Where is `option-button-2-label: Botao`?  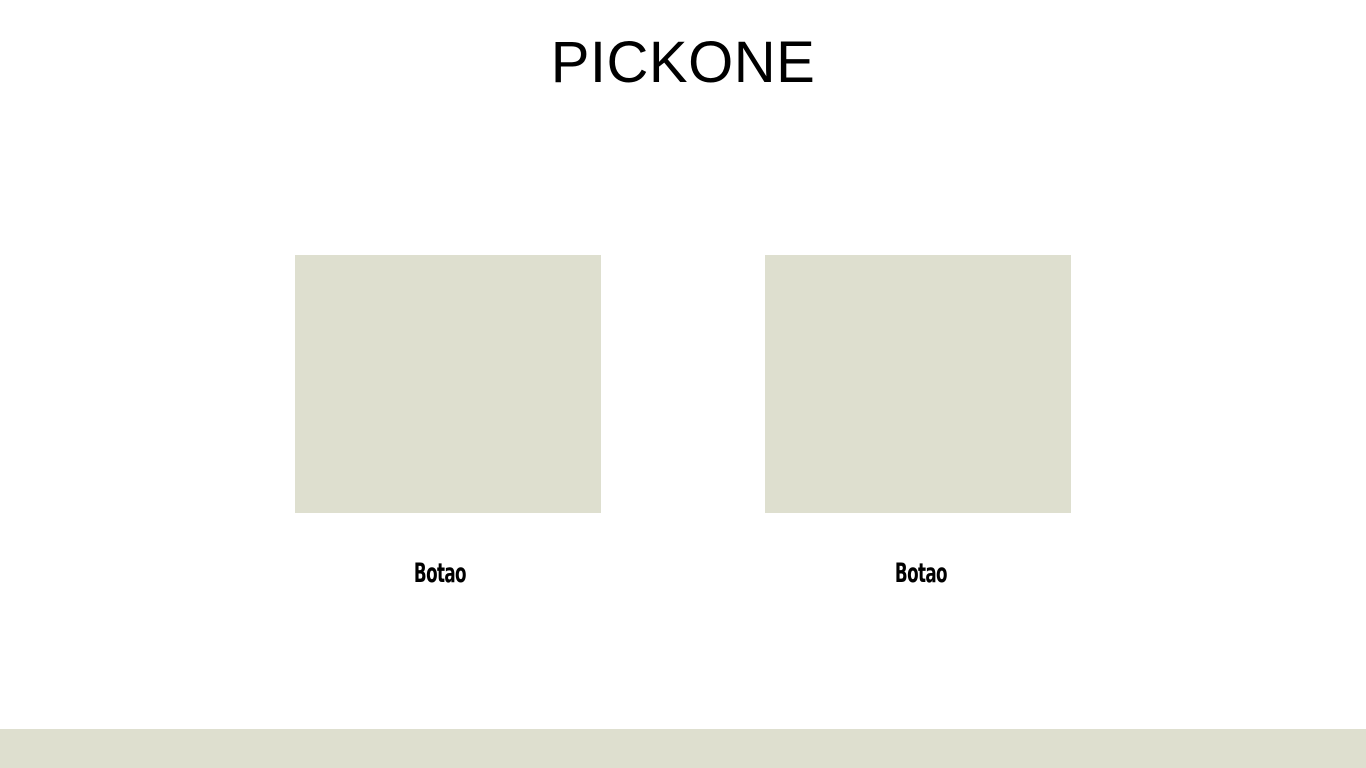
option-button-2-label: Botao is located at coordinates (921, 573).